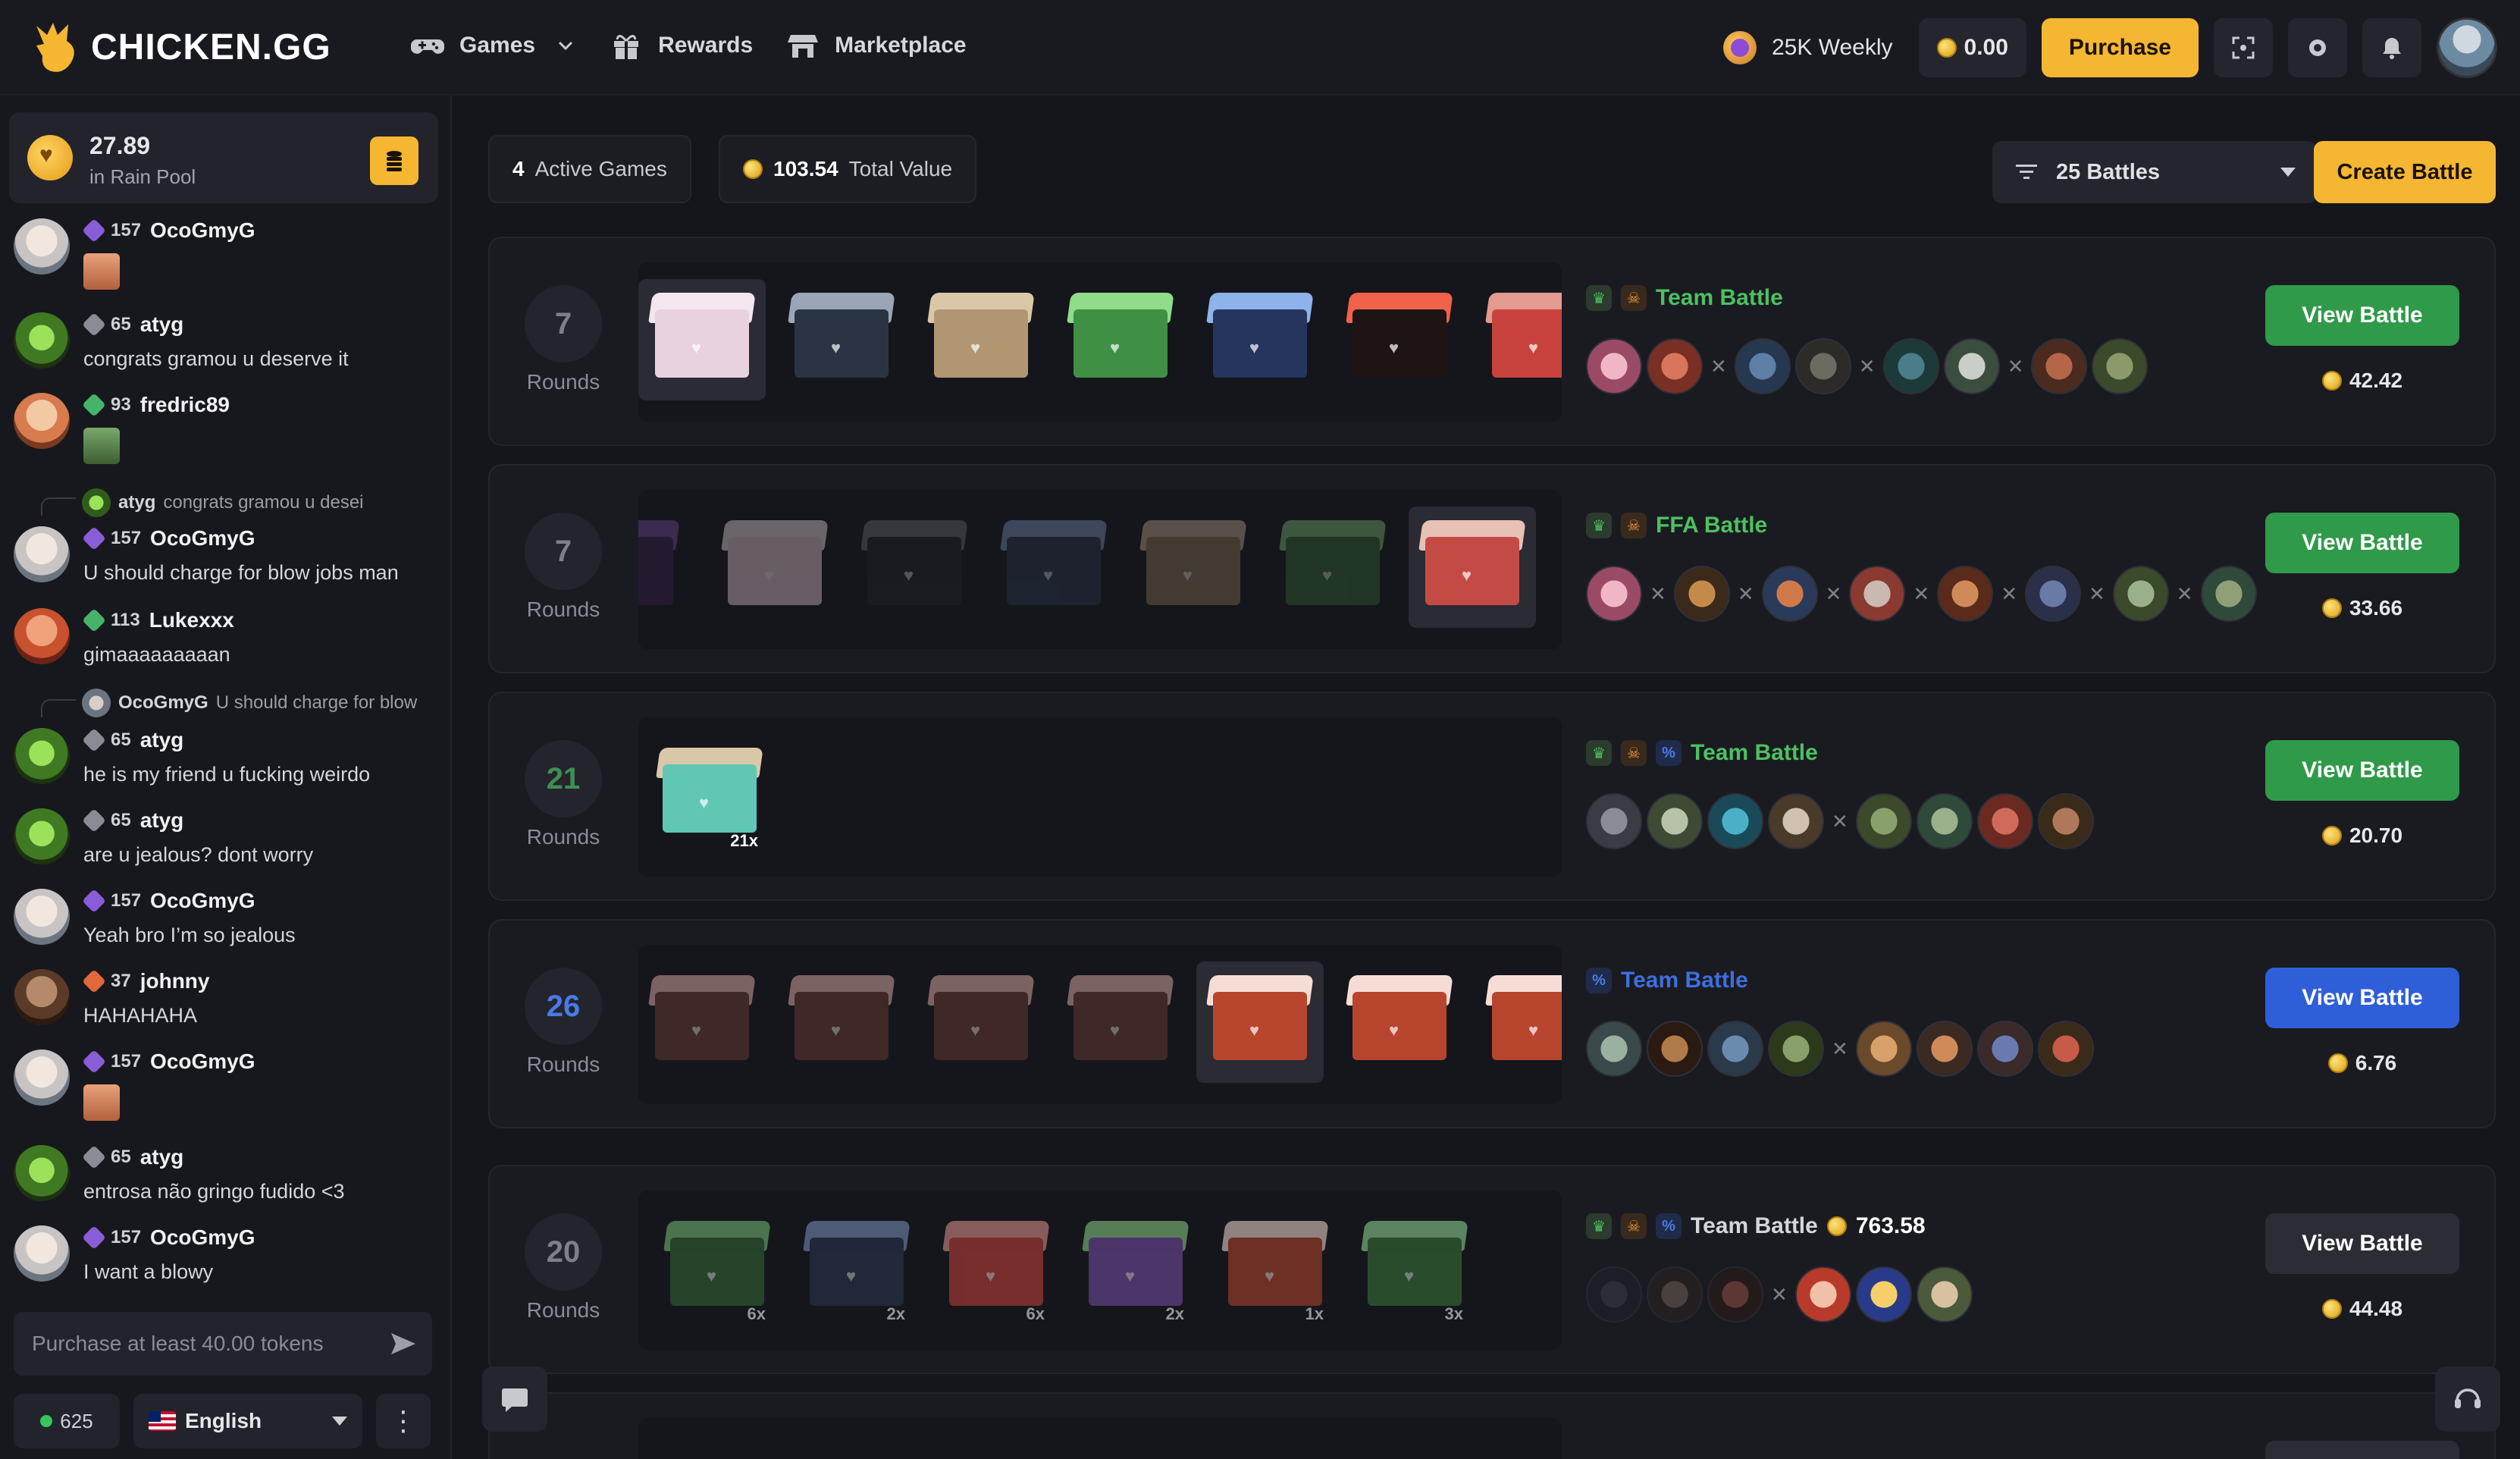 The image size is (2520, 1459). What do you see at coordinates (744, 841) in the screenshot?
I see `case-multiplier: 21x` at bounding box center [744, 841].